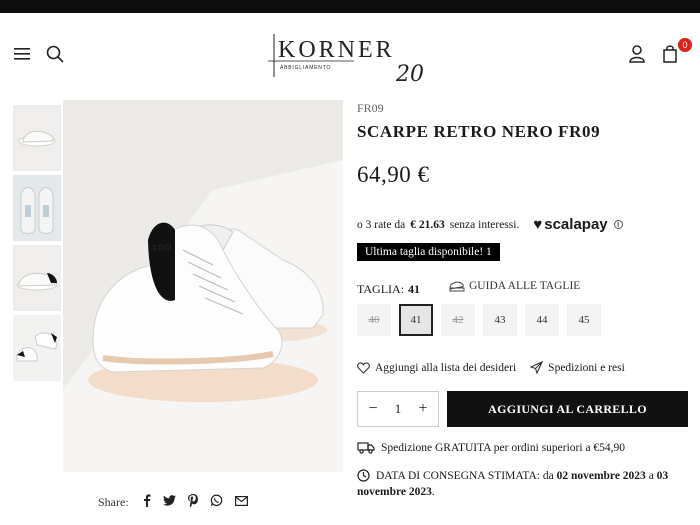 This screenshot has width=700, height=525. What do you see at coordinates (55, 54) in the screenshot?
I see `search-icon` at bounding box center [55, 54].